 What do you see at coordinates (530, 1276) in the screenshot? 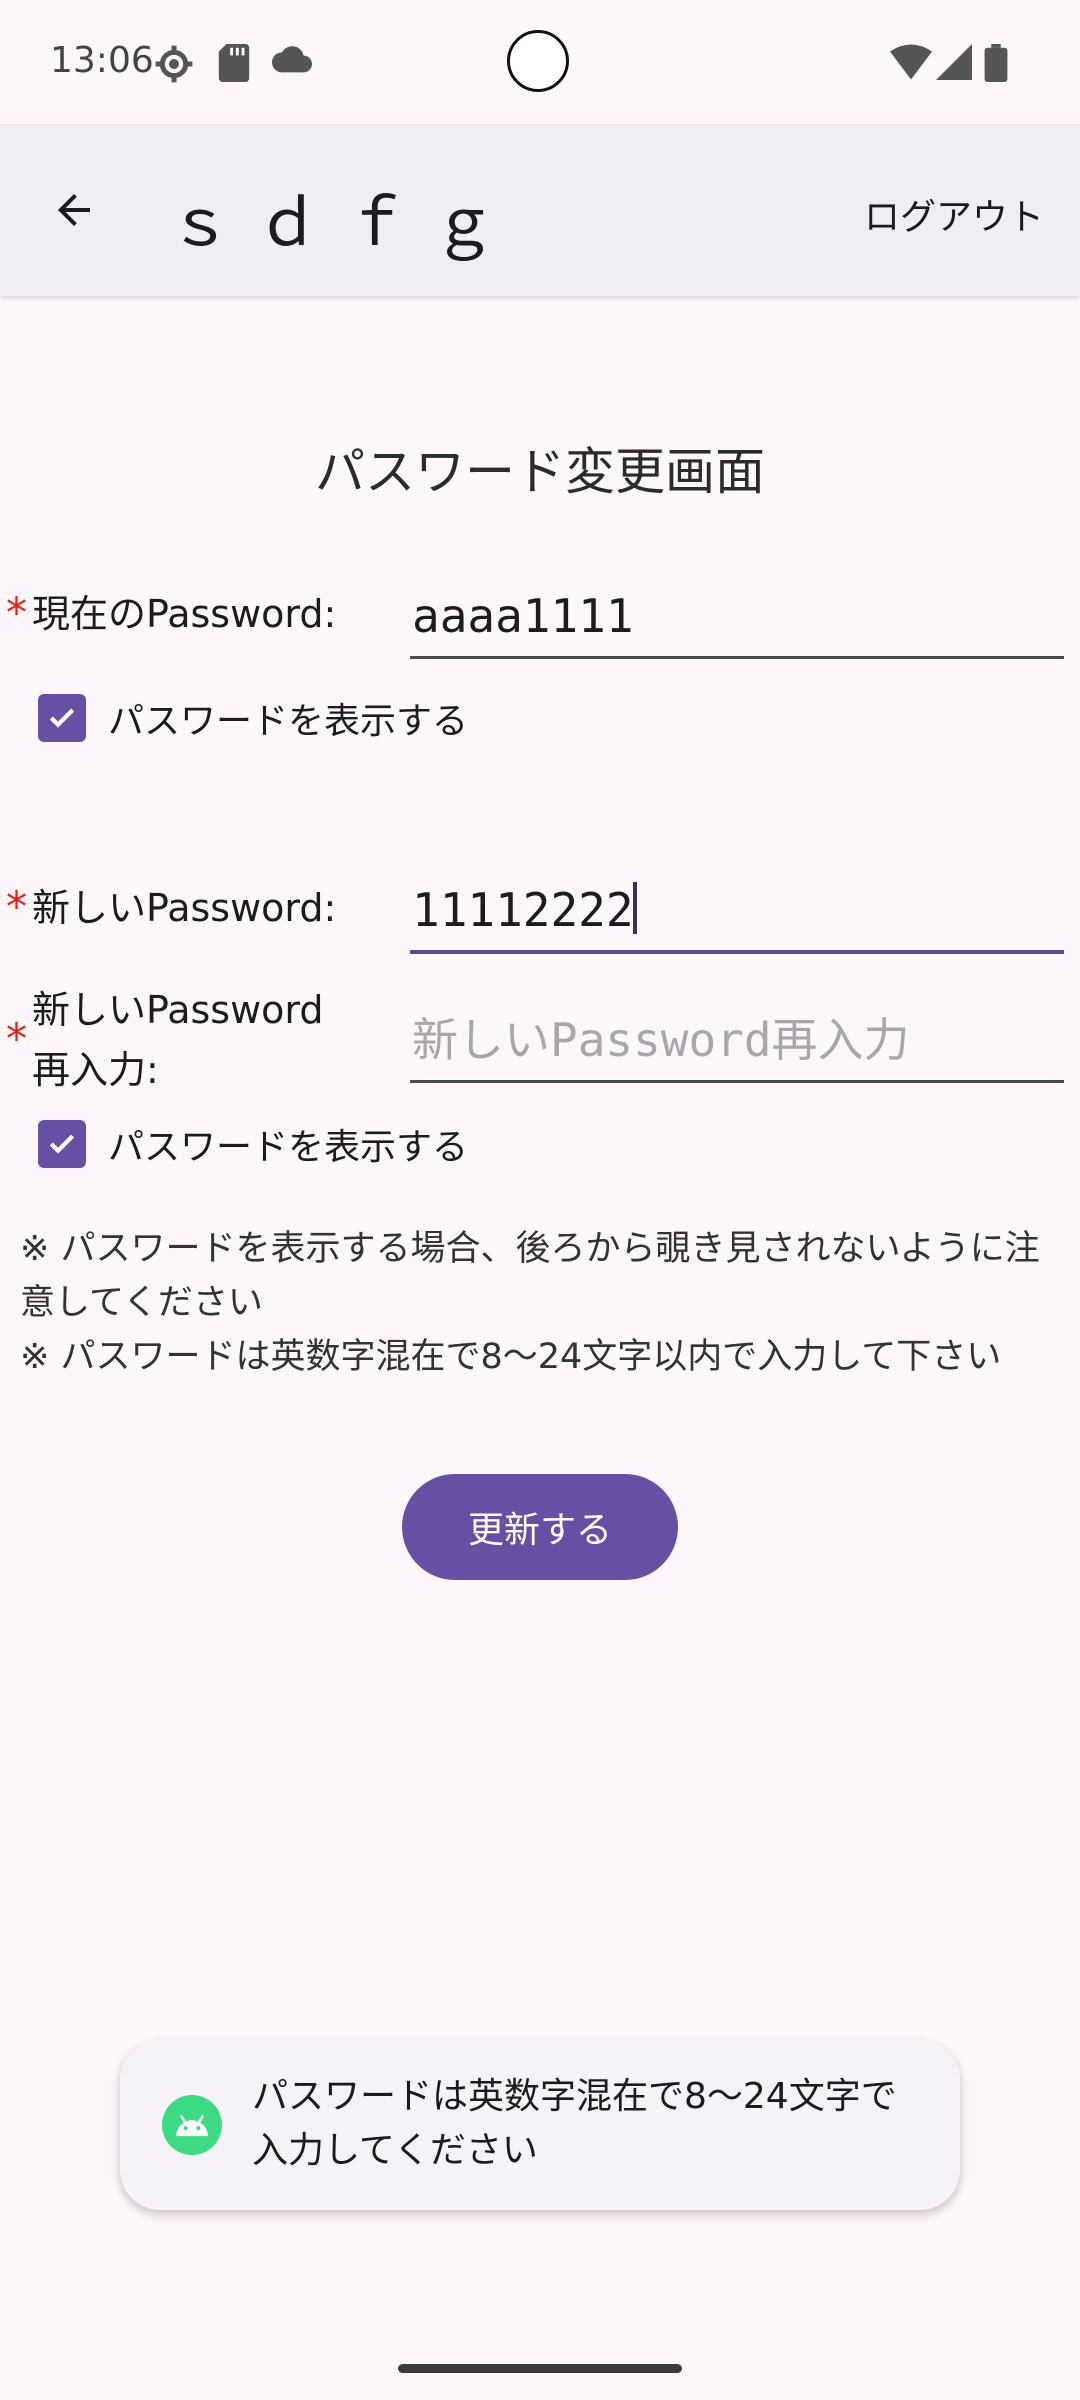
I see `note-item: ※ パスワードを表示する場合、後ろから覗き見されないように注意してください` at bounding box center [530, 1276].